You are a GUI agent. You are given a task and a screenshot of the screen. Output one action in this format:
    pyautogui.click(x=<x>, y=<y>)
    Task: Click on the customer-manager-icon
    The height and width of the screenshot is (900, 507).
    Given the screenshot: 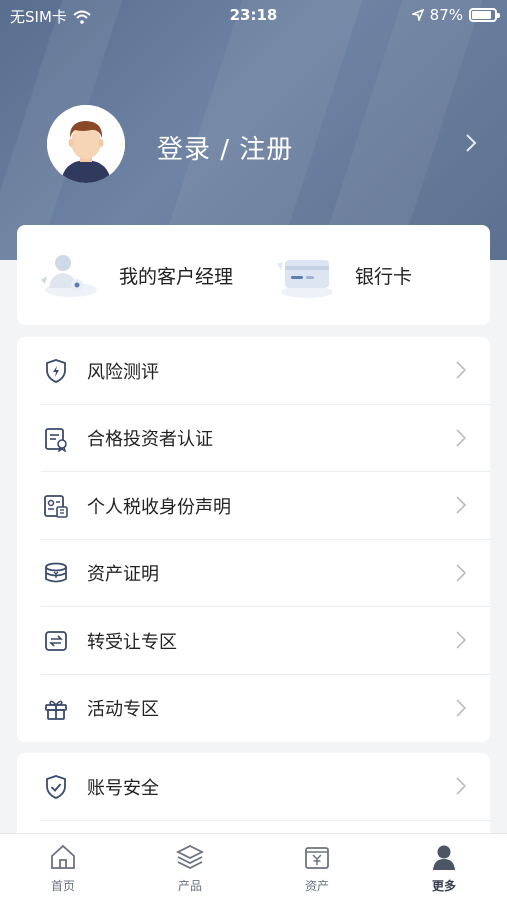 What is the action you would take?
    pyautogui.click(x=69, y=276)
    